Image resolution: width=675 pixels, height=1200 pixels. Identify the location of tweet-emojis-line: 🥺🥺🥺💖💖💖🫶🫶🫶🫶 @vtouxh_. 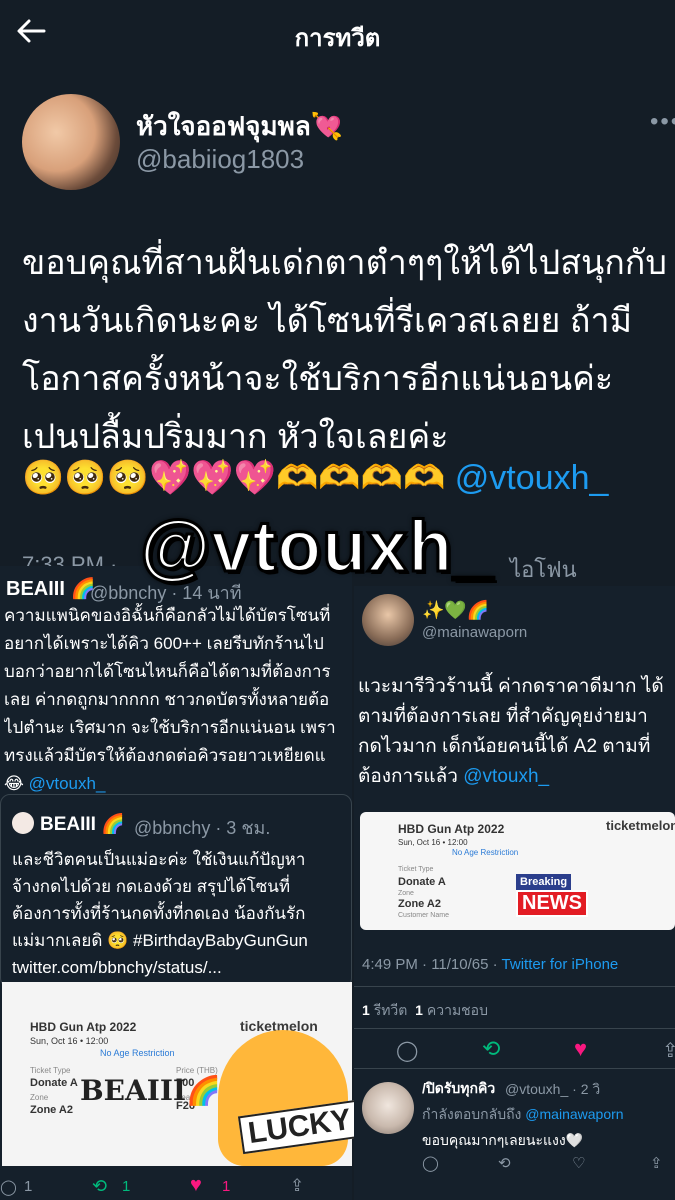
(315, 478).